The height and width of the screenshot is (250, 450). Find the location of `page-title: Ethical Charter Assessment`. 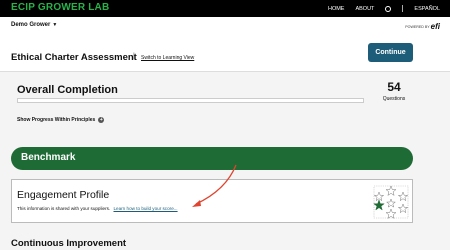

page-title: Ethical Charter Assessment is located at coordinates (74, 57).